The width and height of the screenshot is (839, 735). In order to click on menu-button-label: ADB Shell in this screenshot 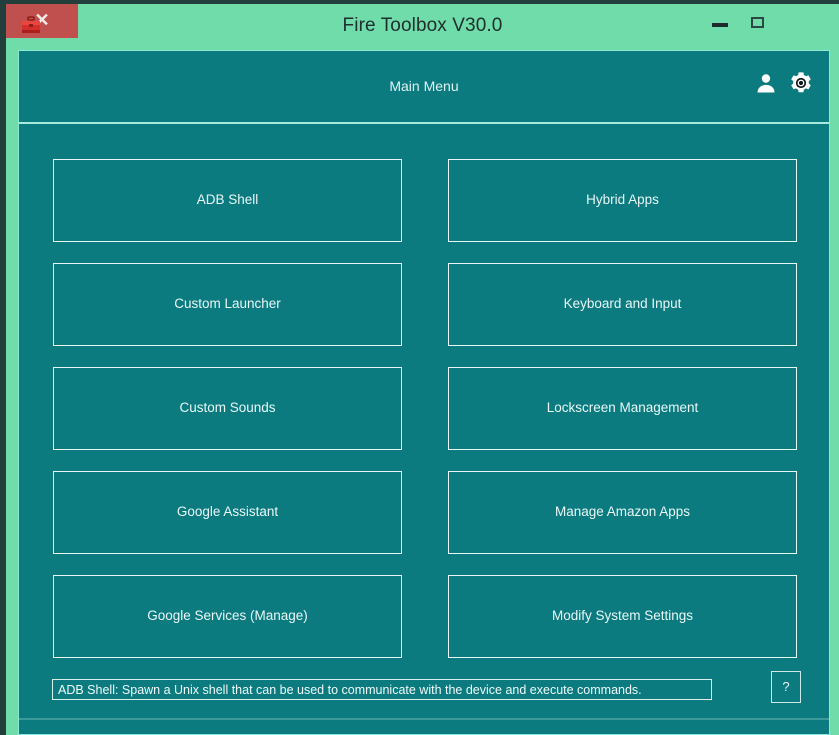, I will do `click(227, 199)`.